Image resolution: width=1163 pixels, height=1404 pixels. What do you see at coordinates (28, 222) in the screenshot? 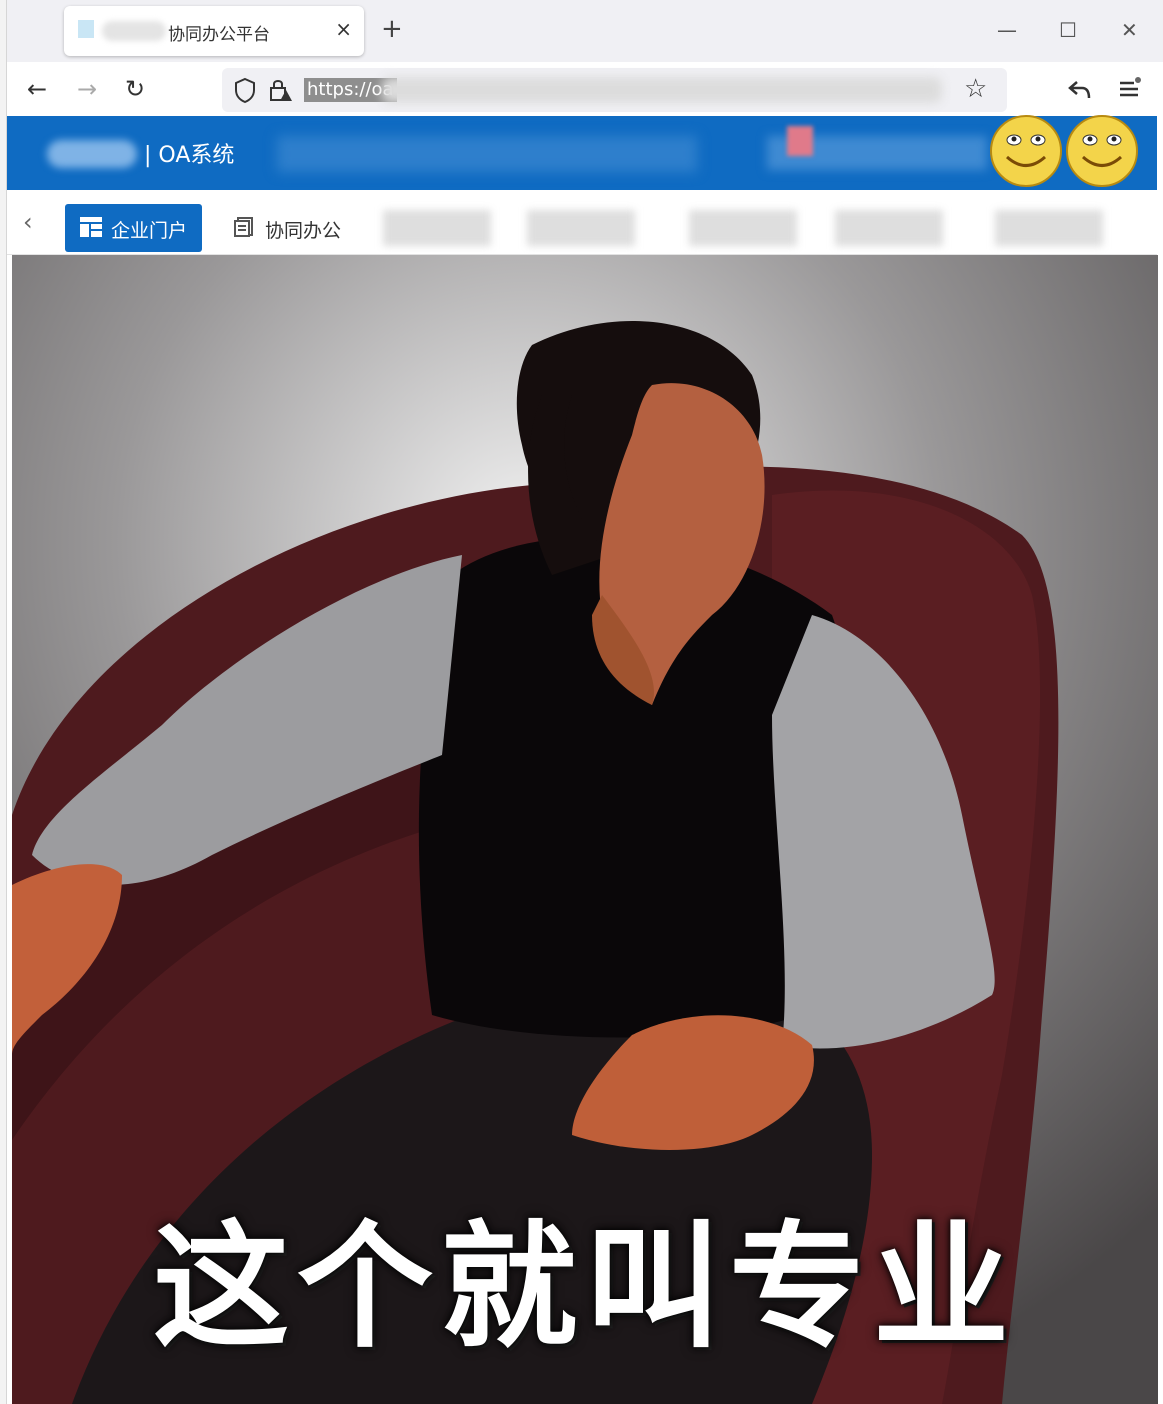
I see `menu-scroll-left-icon: ‹` at bounding box center [28, 222].